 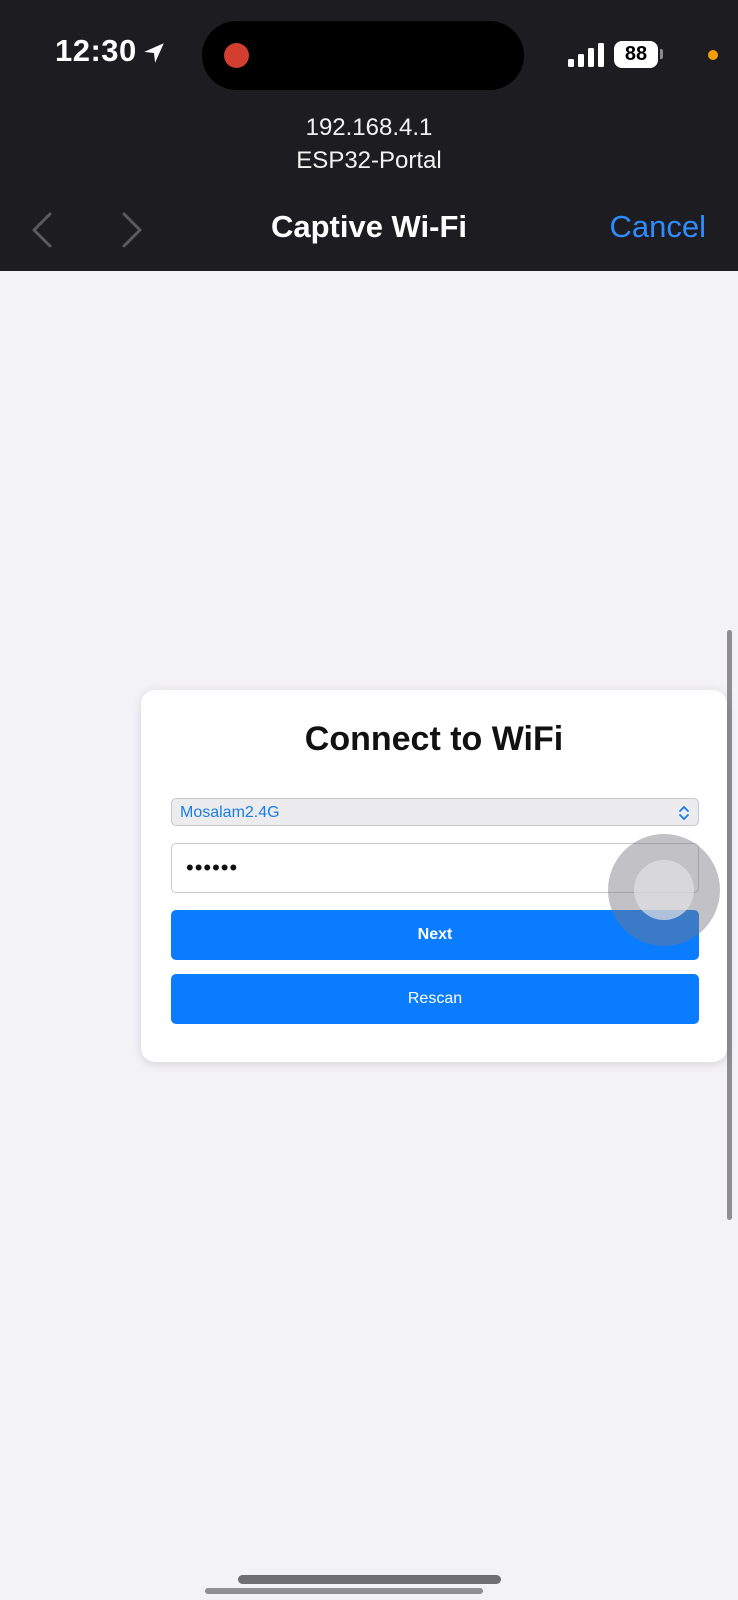 What do you see at coordinates (363, 55) in the screenshot?
I see `dynamic-island` at bounding box center [363, 55].